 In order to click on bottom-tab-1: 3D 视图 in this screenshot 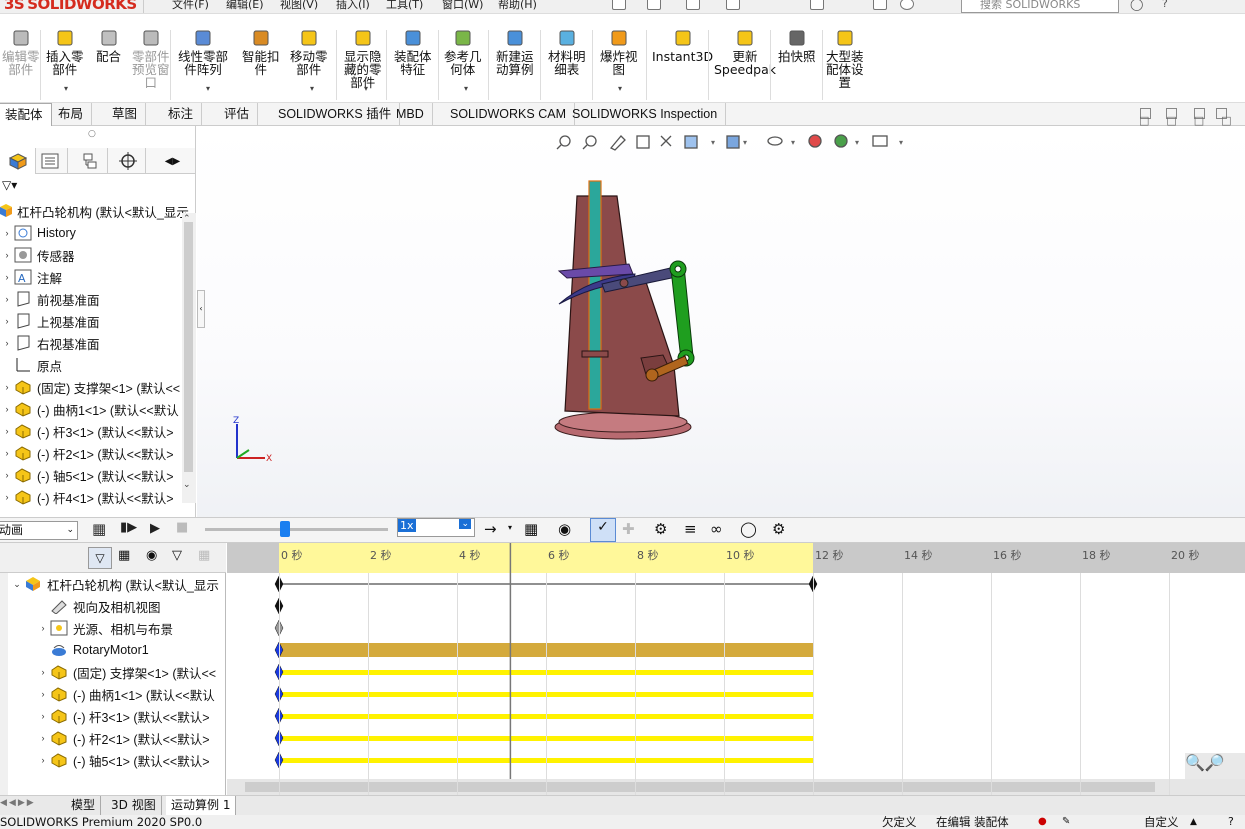, I will do `click(134, 805)`.